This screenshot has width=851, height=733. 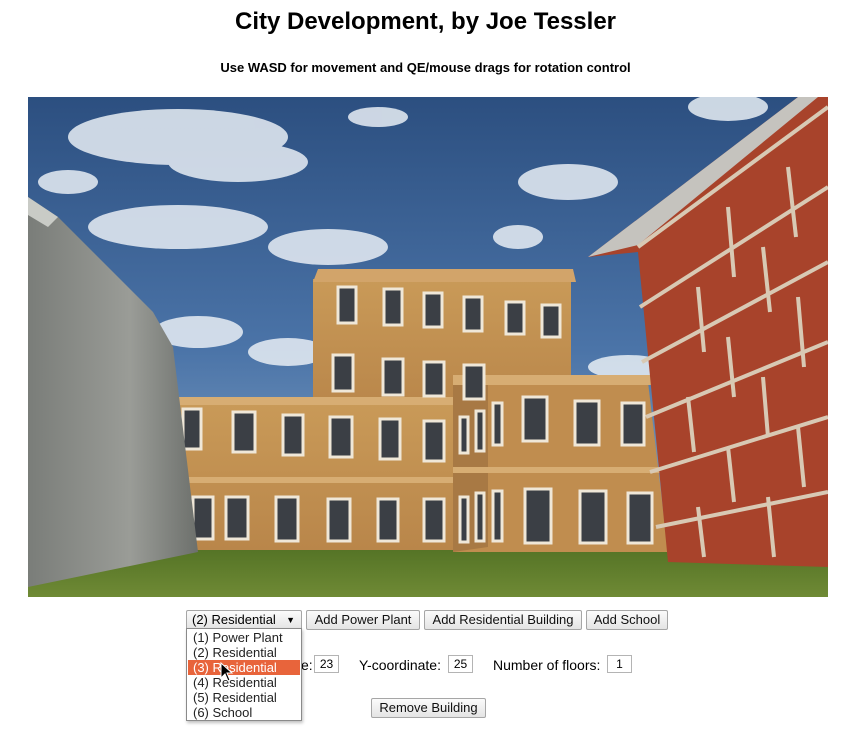 I want to click on add-school-button: Add School, so click(x=627, y=620).